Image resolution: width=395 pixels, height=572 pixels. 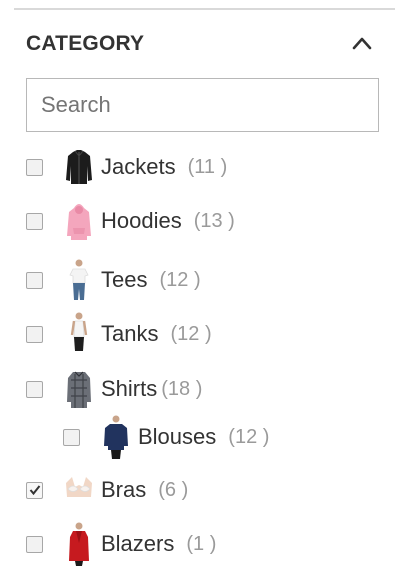 I want to click on category-item-jackets: Jackets (11 ), so click(x=126, y=167).